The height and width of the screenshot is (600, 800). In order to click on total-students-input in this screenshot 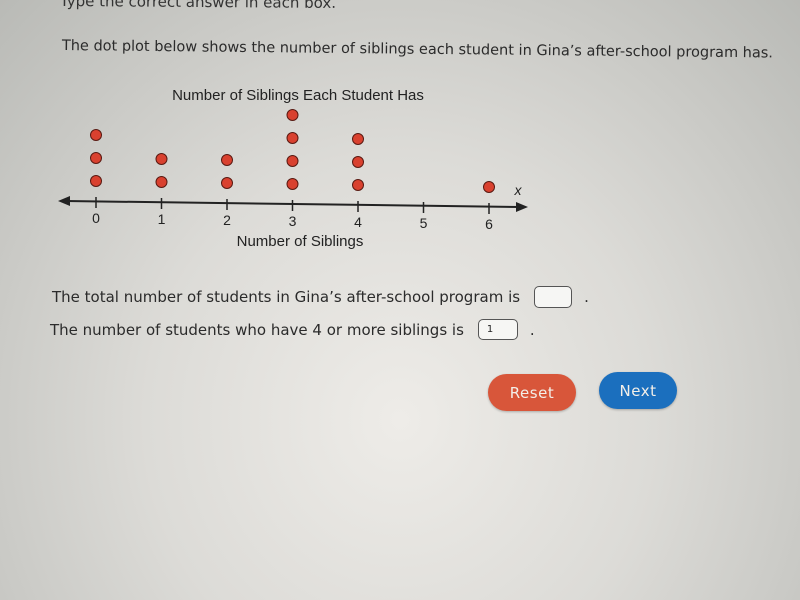, I will do `click(553, 297)`.